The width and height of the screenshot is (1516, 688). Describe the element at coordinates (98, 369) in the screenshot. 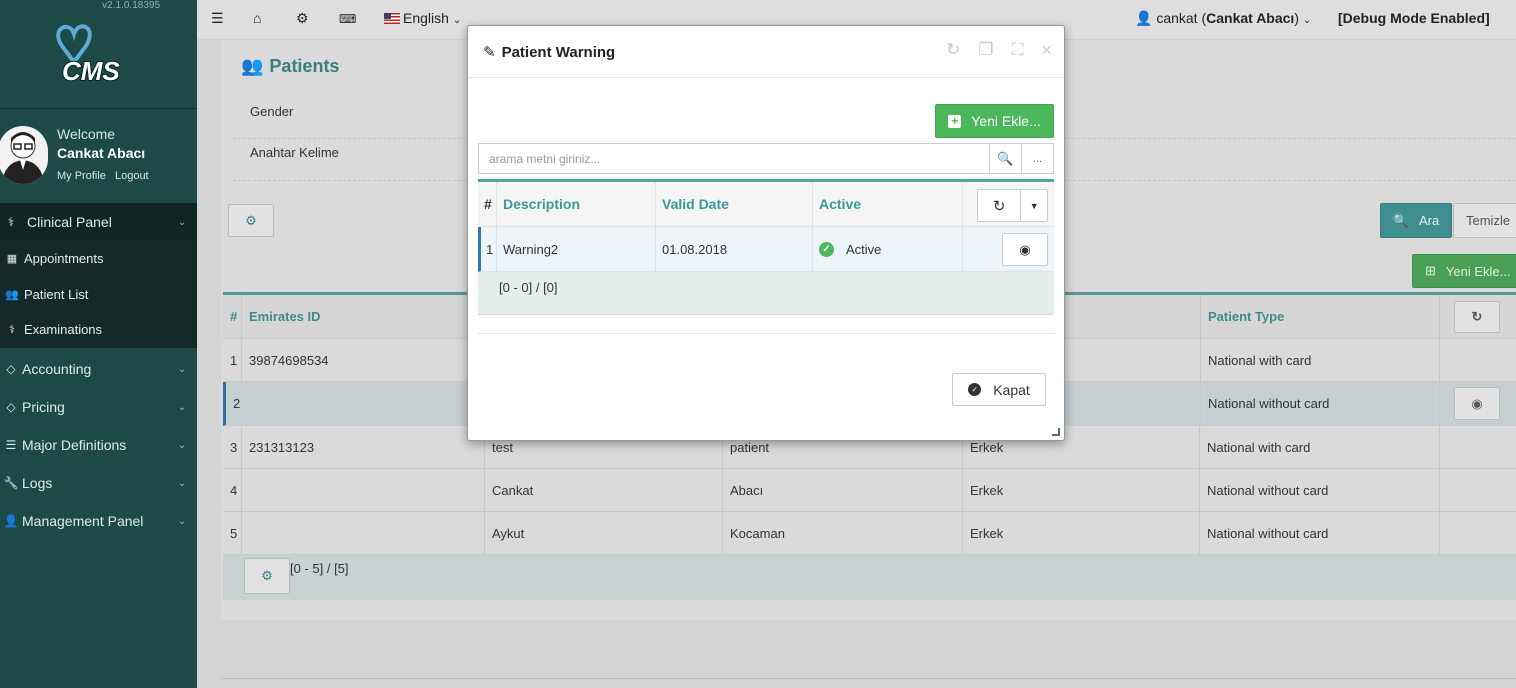

I see `sidebar-item-accounting: ◇ Accounting ⌄` at that location.